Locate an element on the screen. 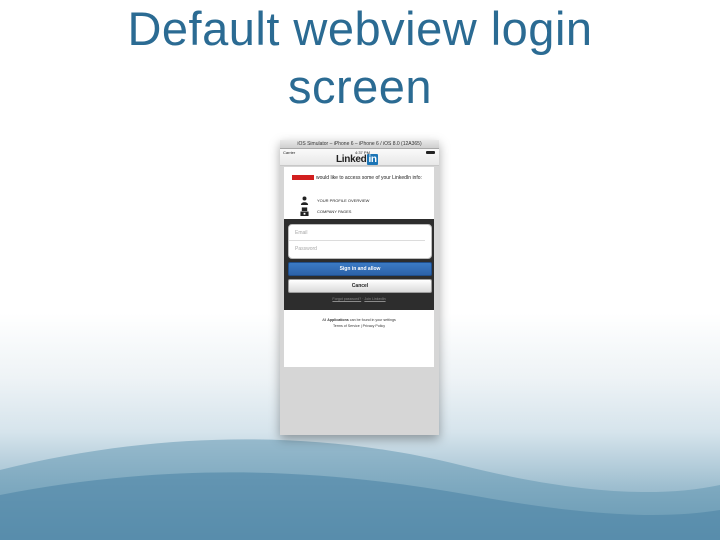  building-icon is located at coordinates (304, 211).